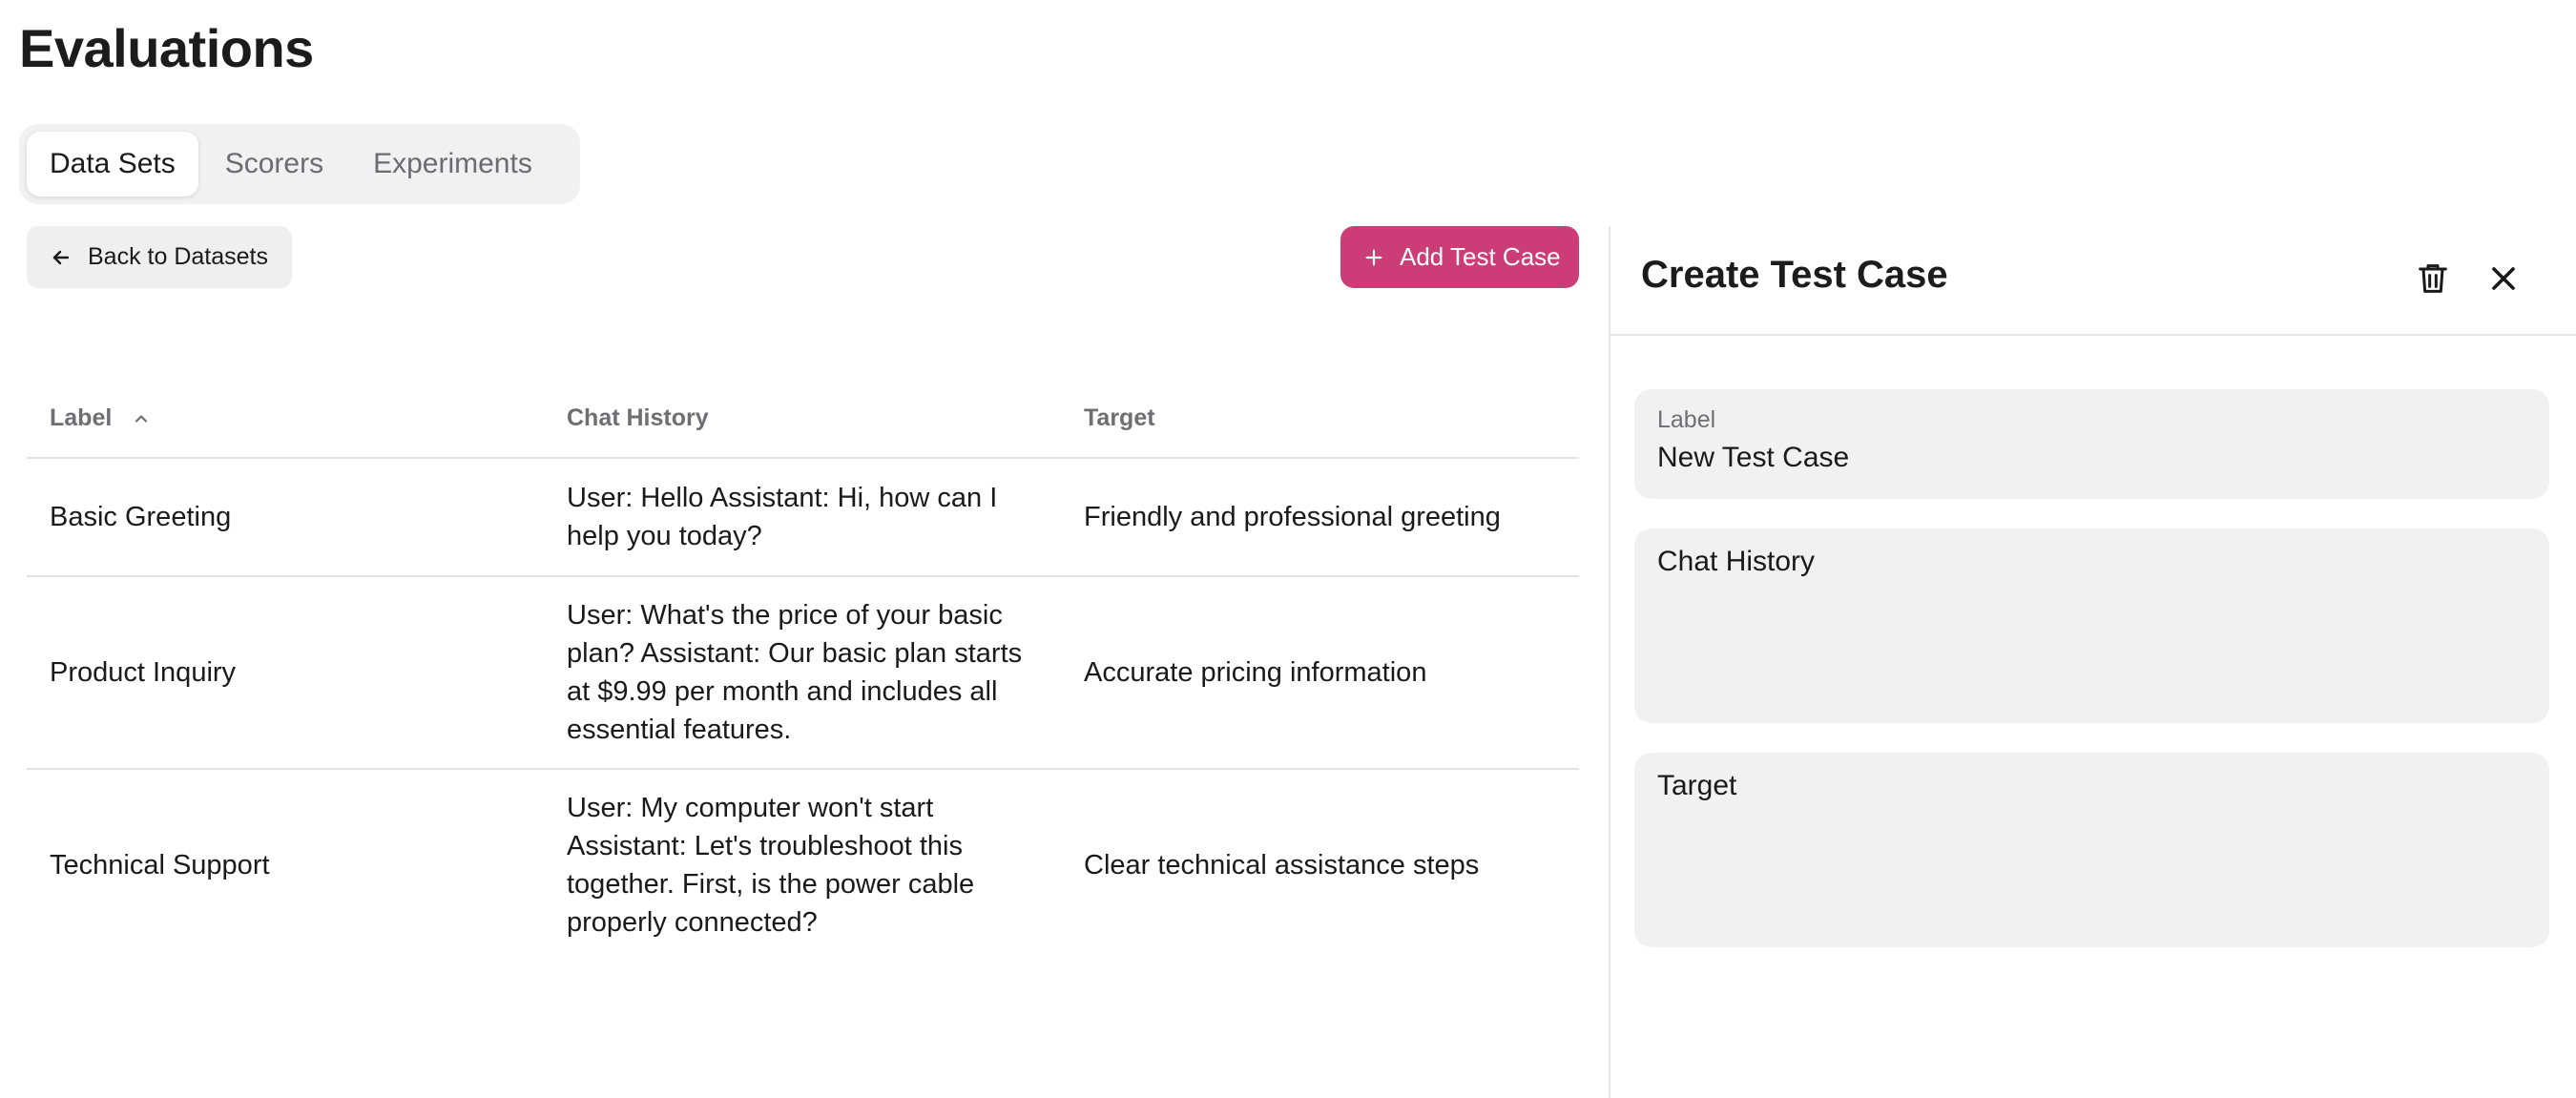  What do you see at coordinates (2091, 458) in the screenshot?
I see `label-field-value: New Test Case` at bounding box center [2091, 458].